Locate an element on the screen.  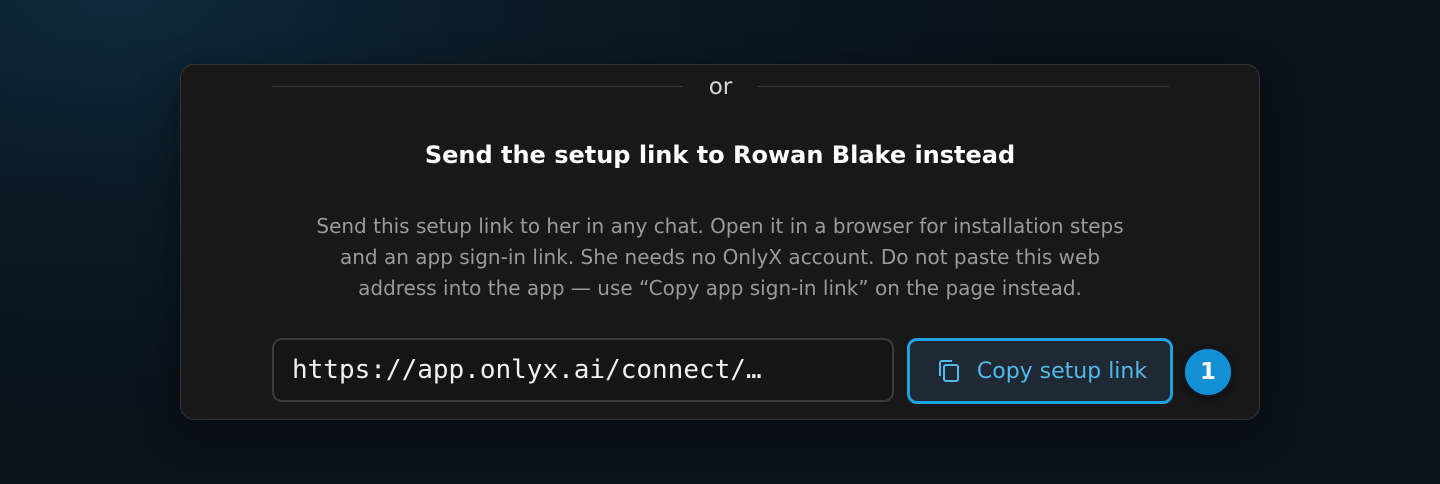
copy-icon is located at coordinates (948, 371).